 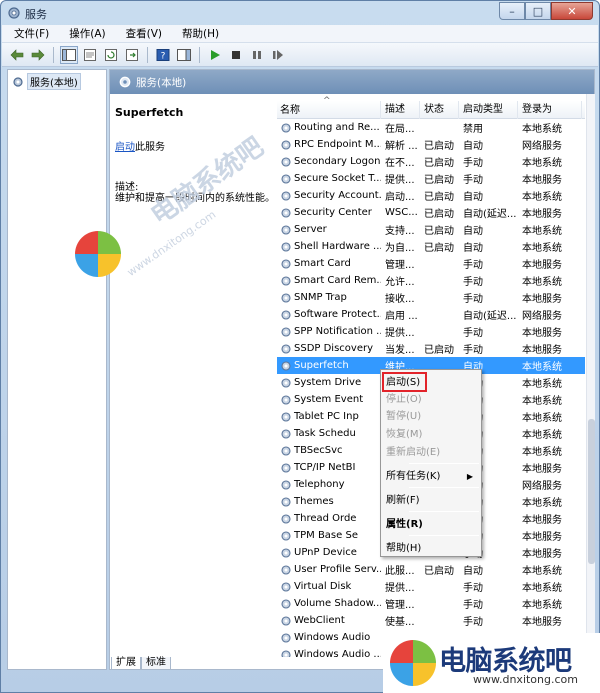 I want to click on service-row: SNMP Trap 接收... 手动 本地服务, so click(x=431, y=297).